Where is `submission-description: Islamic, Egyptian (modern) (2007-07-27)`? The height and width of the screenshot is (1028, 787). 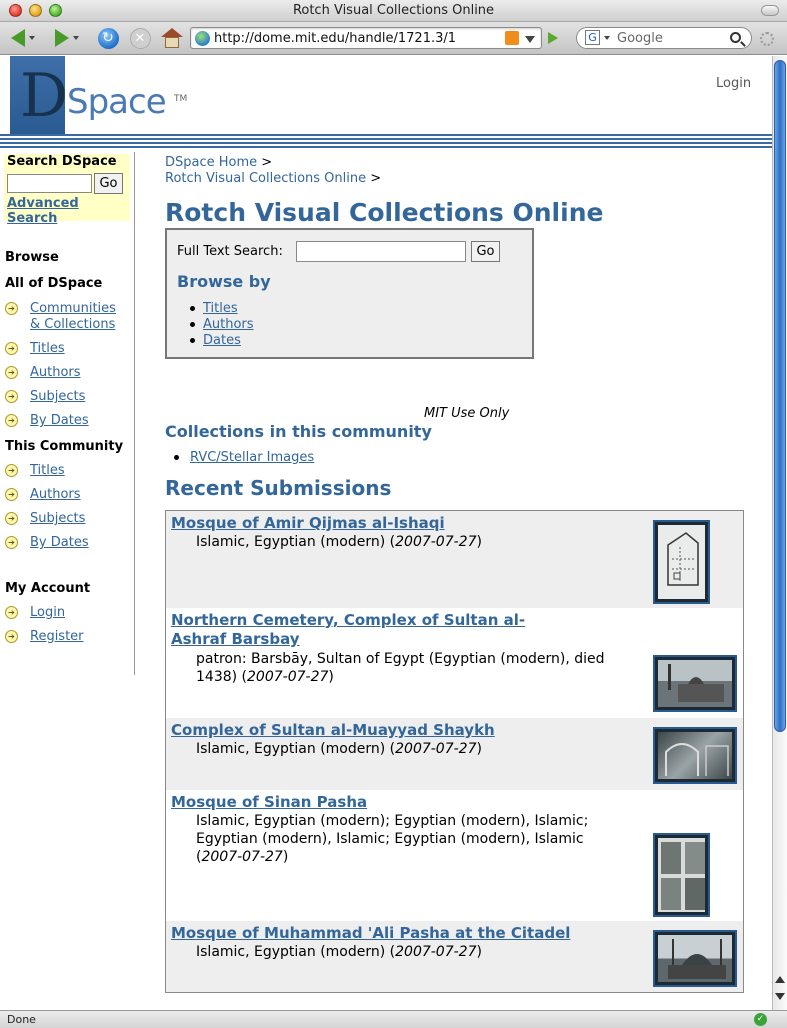 submission-description: Islamic, Egyptian (modern) (2007-07-27) is located at coordinates (339, 542).